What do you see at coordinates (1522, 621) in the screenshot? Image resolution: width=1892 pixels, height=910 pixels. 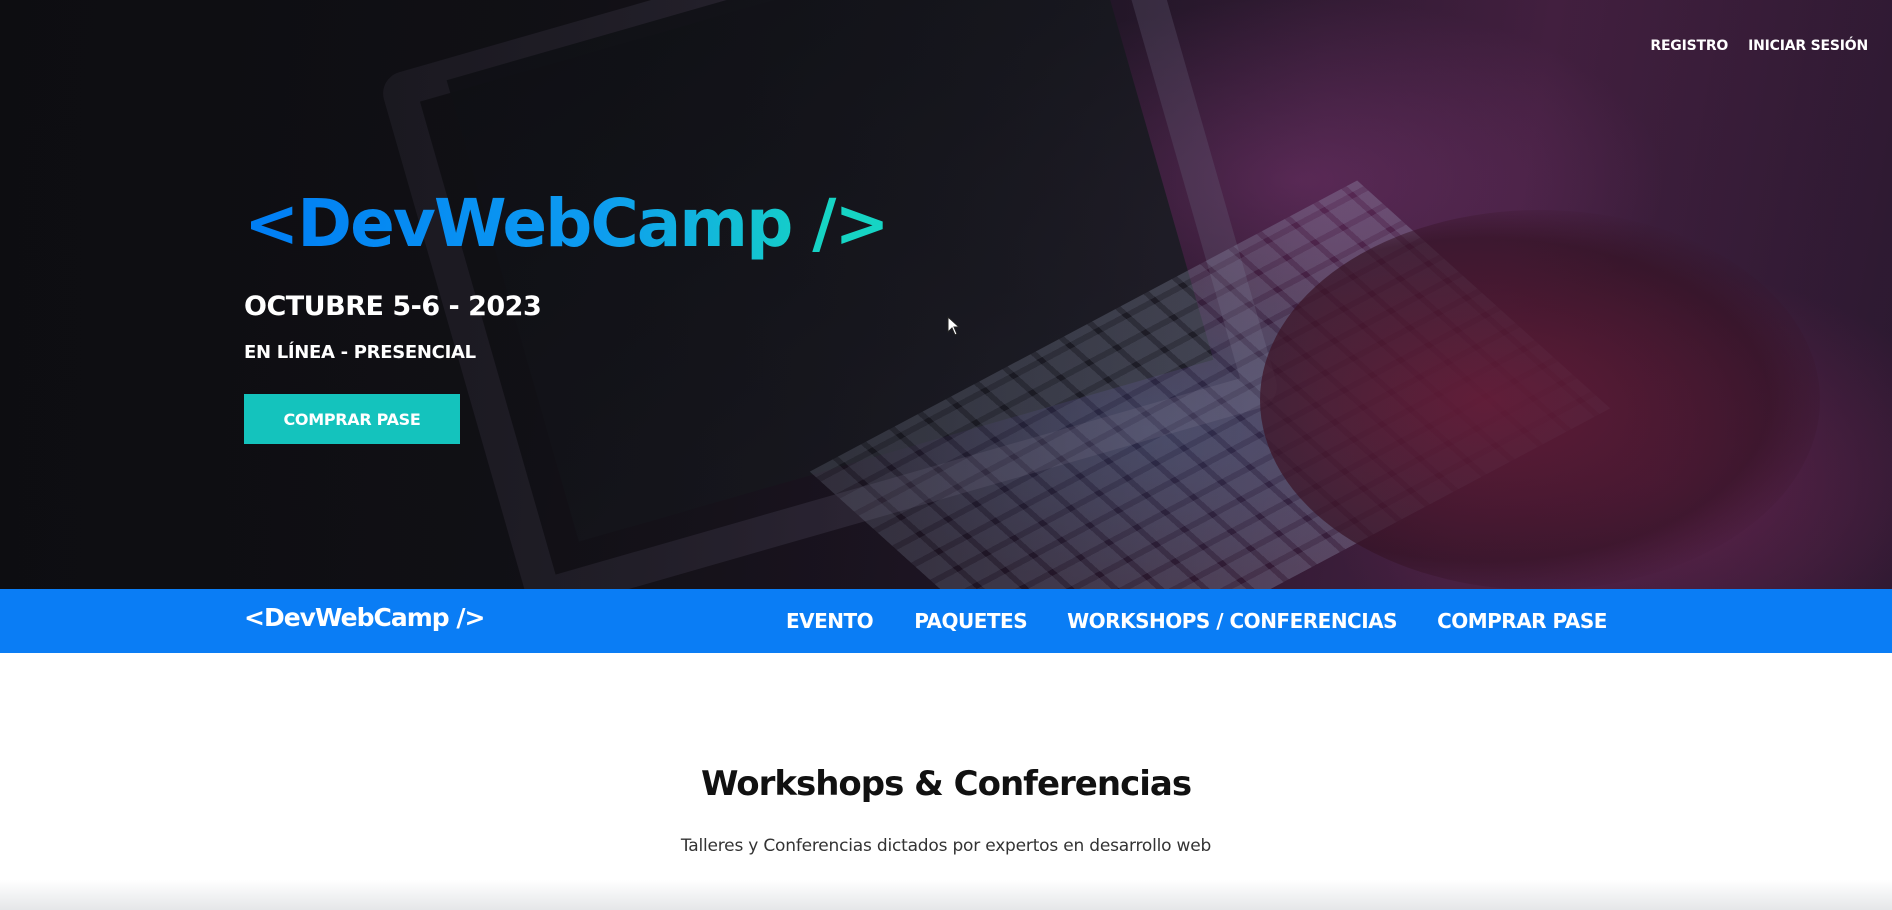 I see `nav-link-comprar-pase: COMPRAR PASE` at bounding box center [1522, 621].